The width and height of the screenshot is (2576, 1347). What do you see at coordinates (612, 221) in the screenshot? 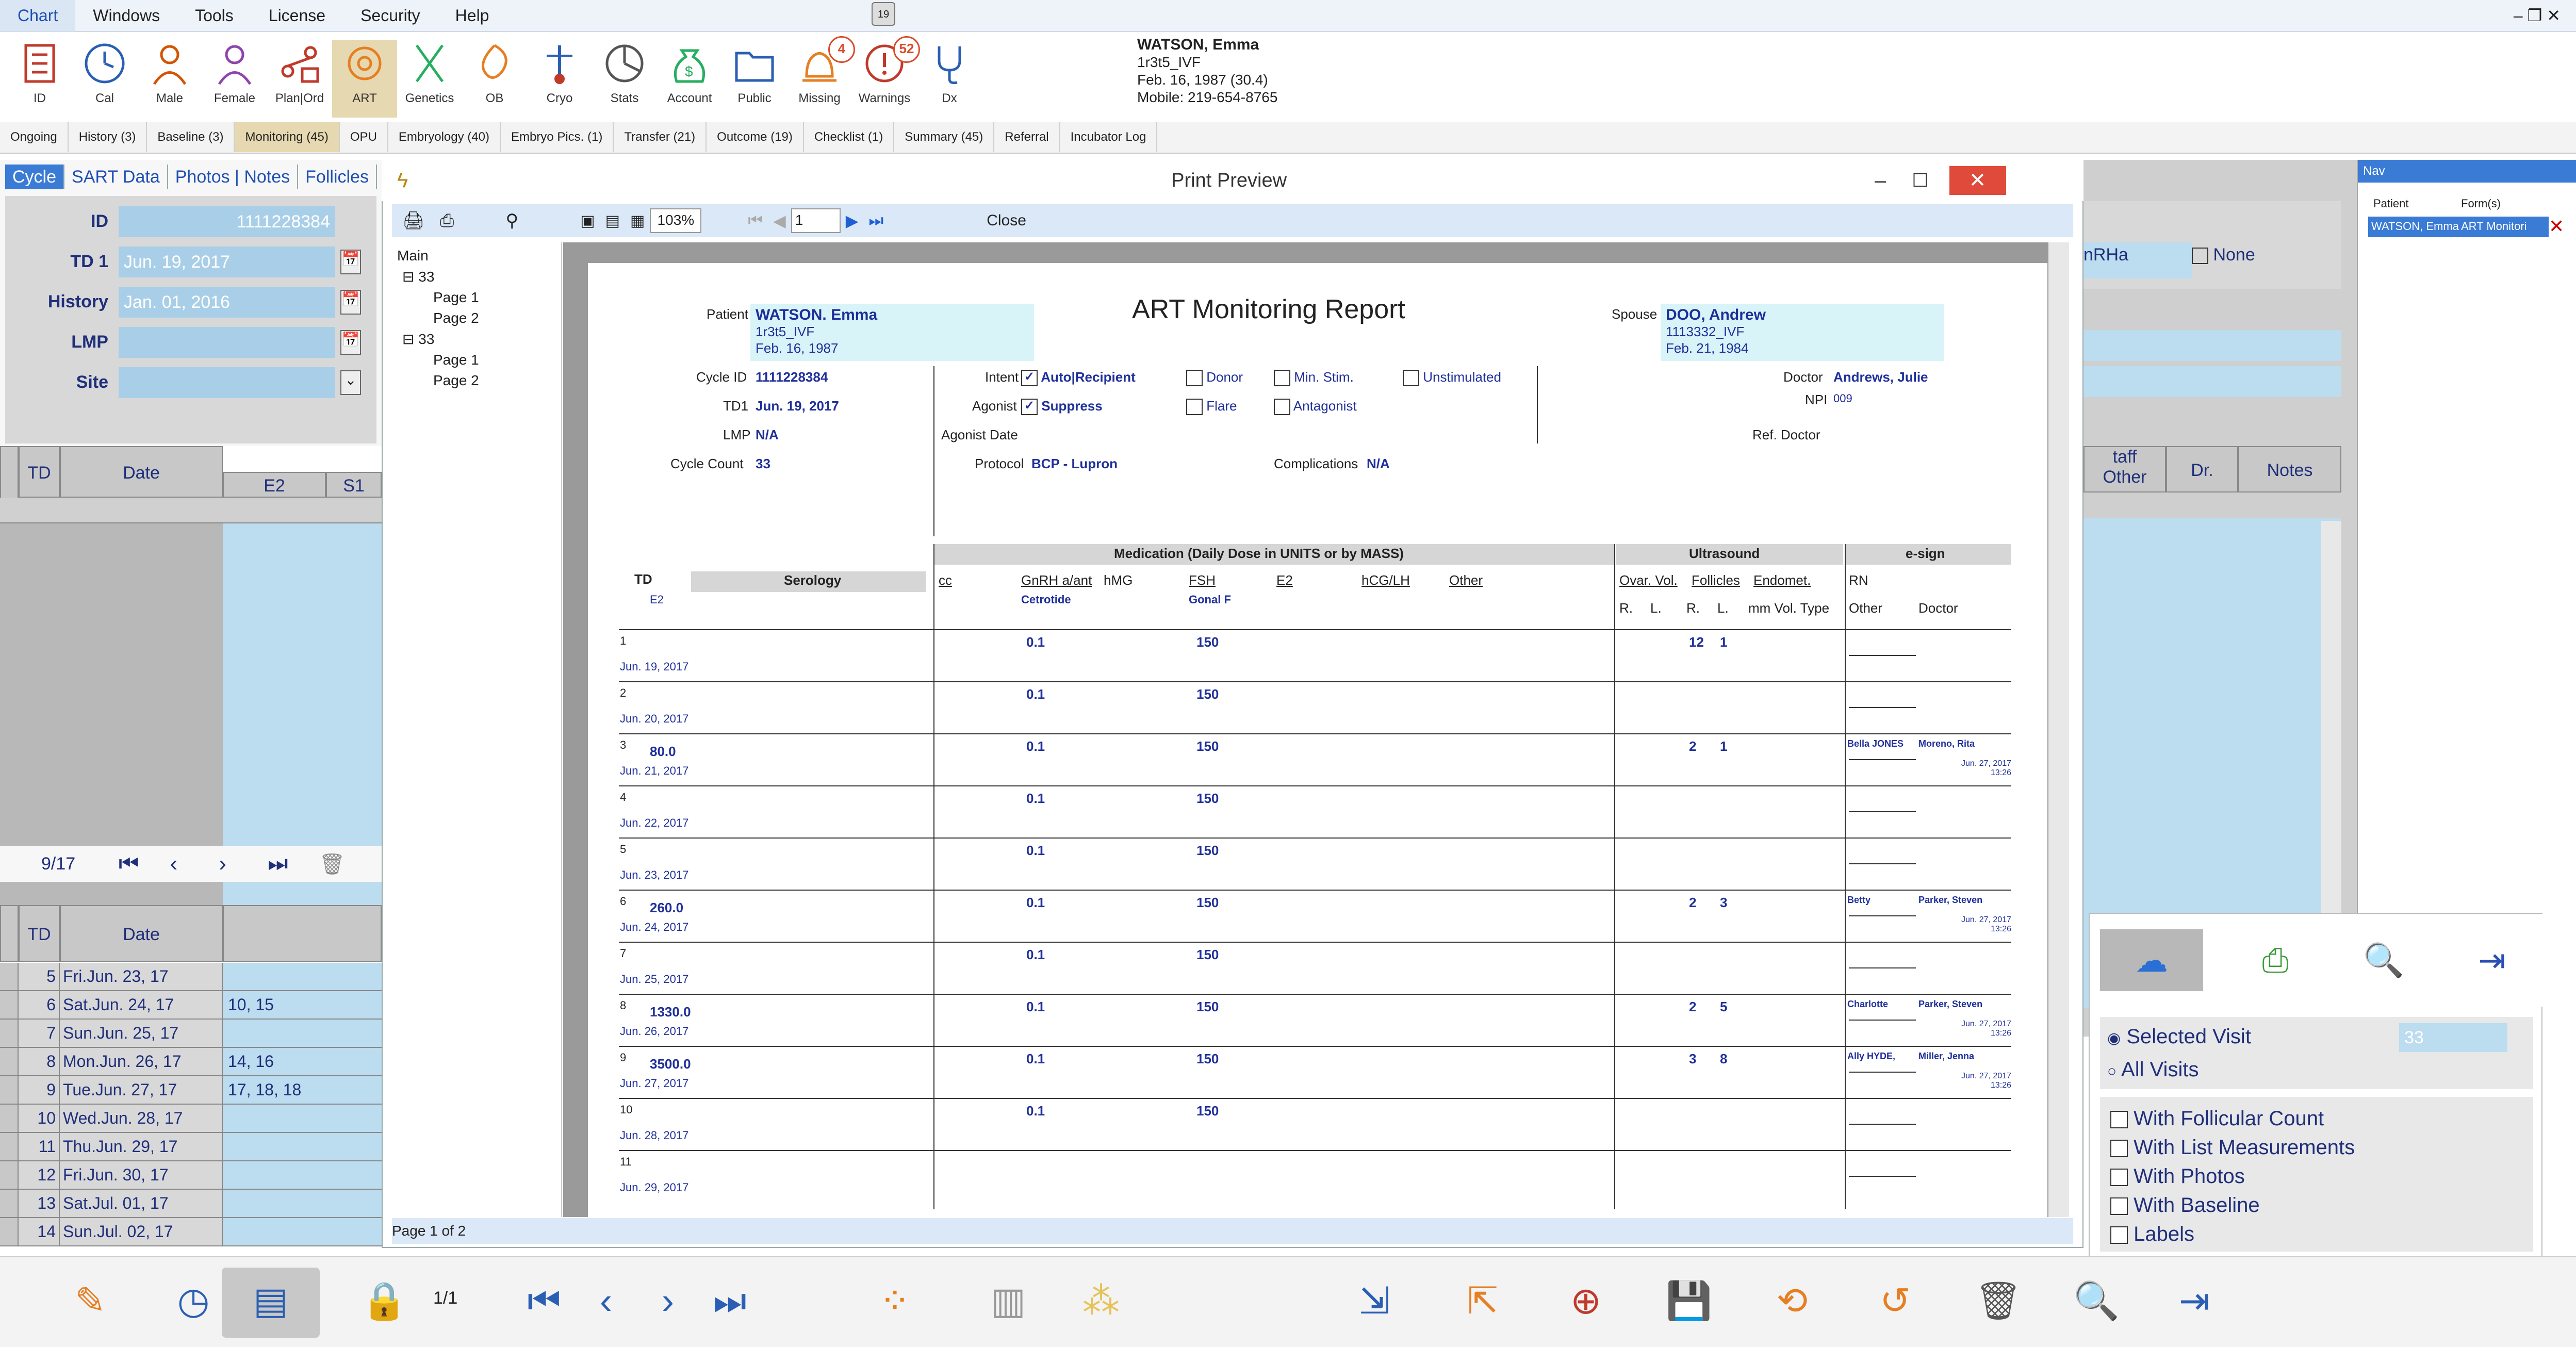
I see `two-page-icon: ▤` at bounding box center [612, 221].